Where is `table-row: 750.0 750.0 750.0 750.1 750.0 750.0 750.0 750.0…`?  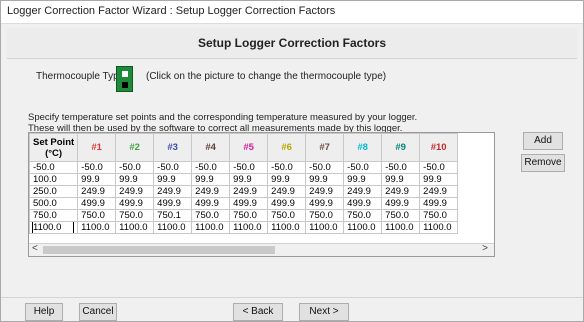
table-row: 750.0 750.0 750.0 750.1 750.0 750.0 750.0 750.0… is located at coordinates (244, 215).